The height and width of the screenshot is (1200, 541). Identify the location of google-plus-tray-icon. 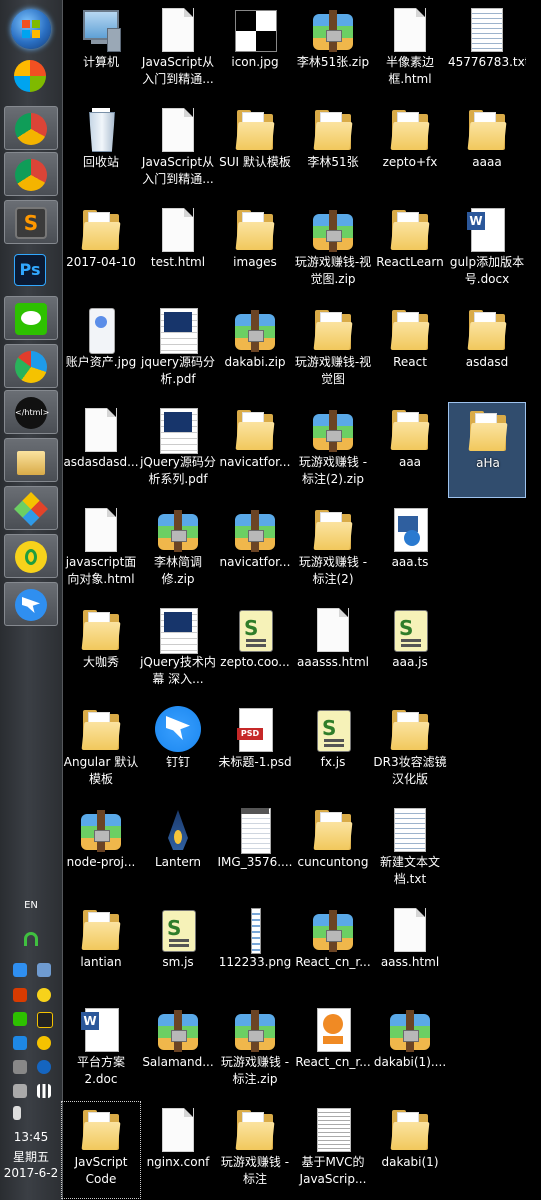
(20, 995).